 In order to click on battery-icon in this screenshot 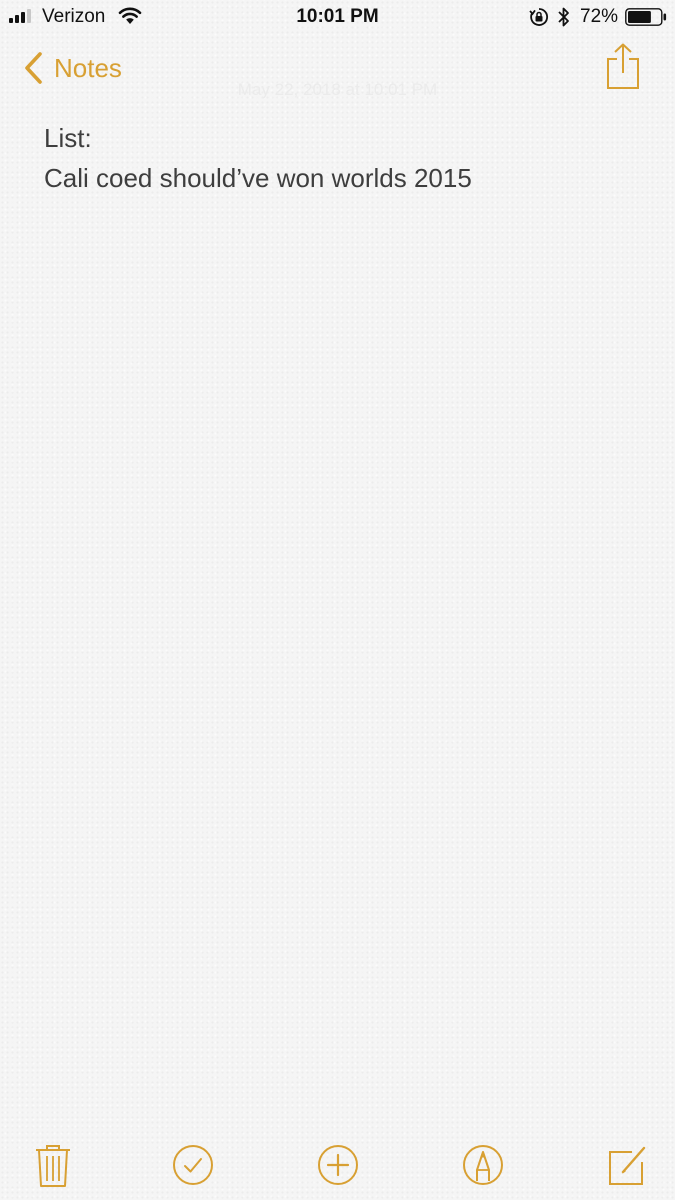, I will do `click(646, 17)`.